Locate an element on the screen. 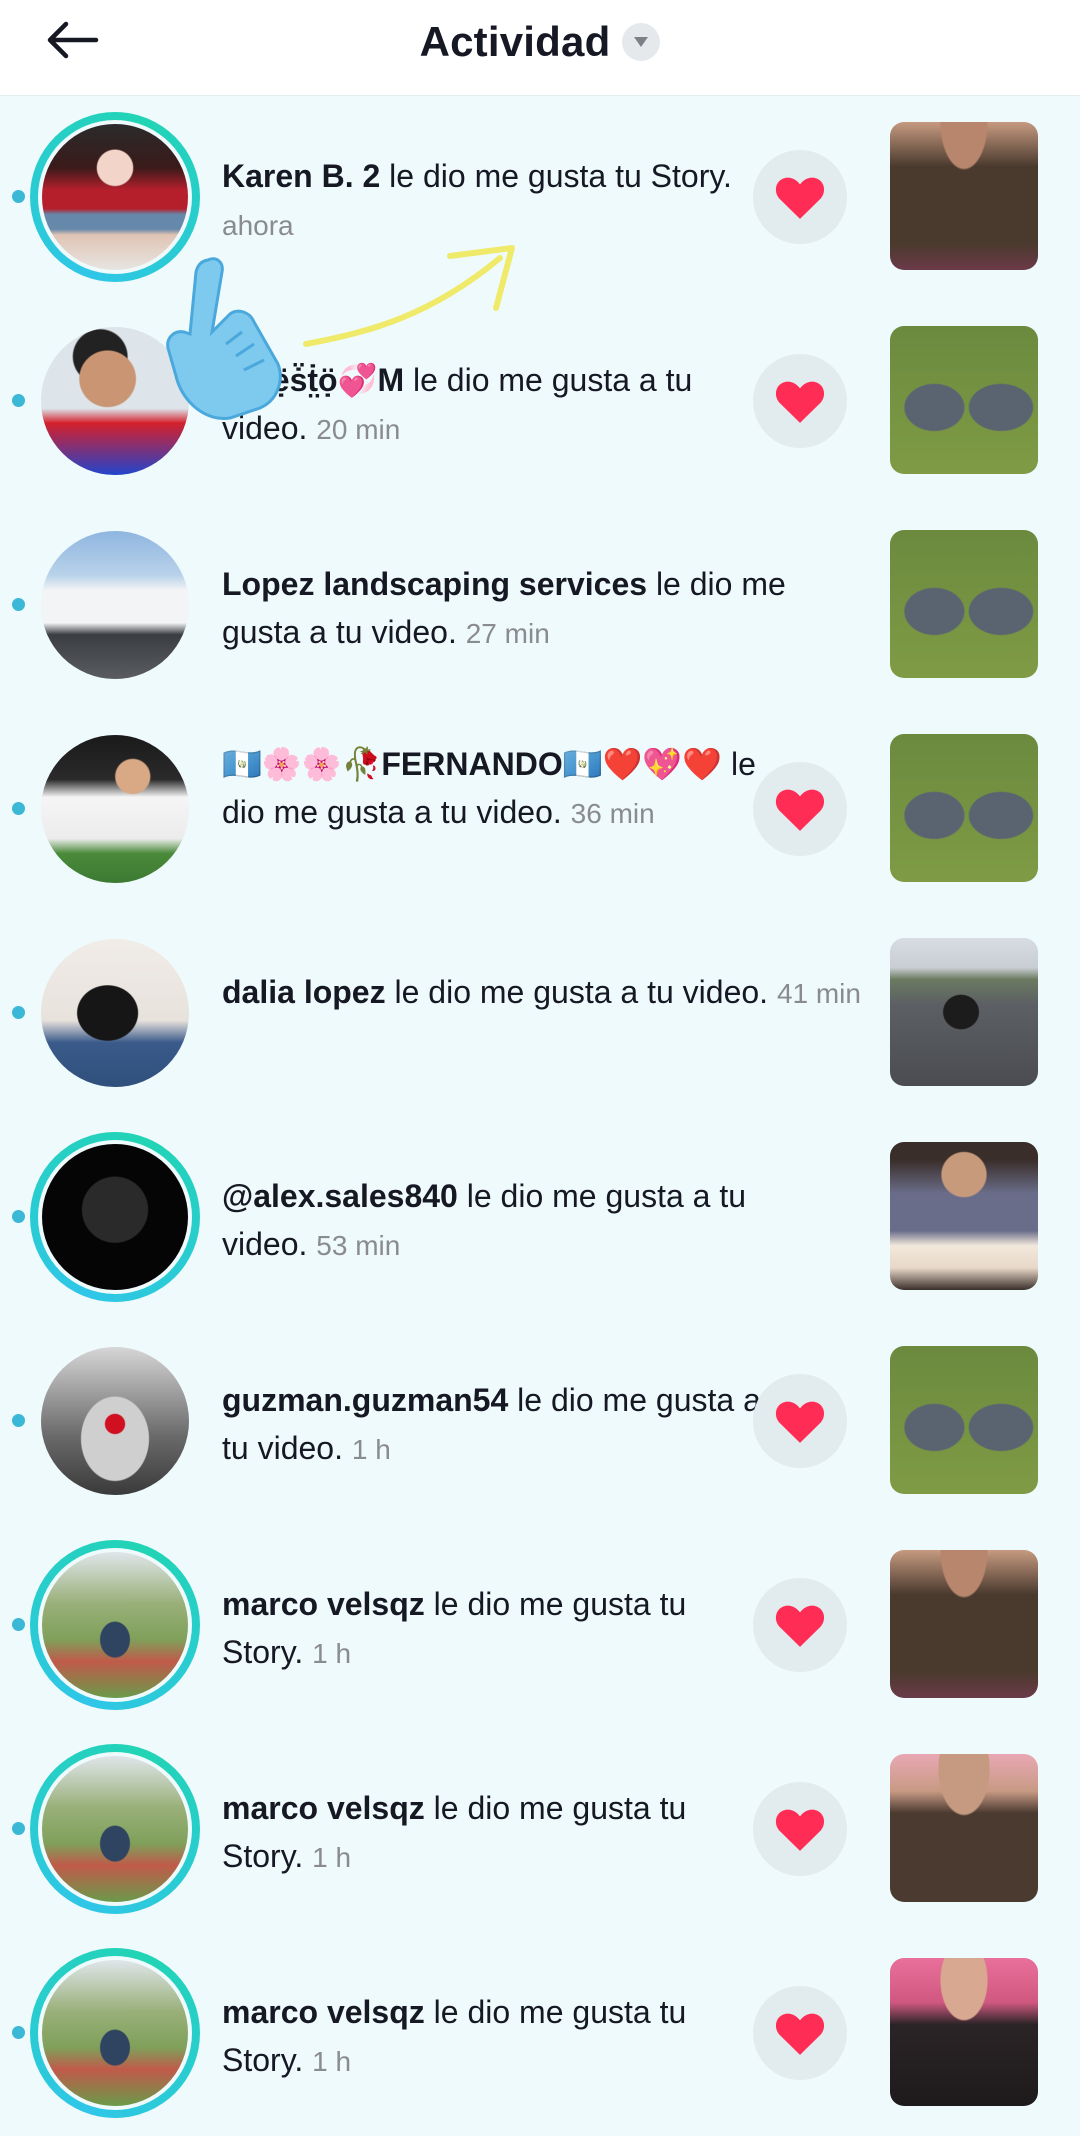  header-bar: Actividad is located at coordinates (540, 48).